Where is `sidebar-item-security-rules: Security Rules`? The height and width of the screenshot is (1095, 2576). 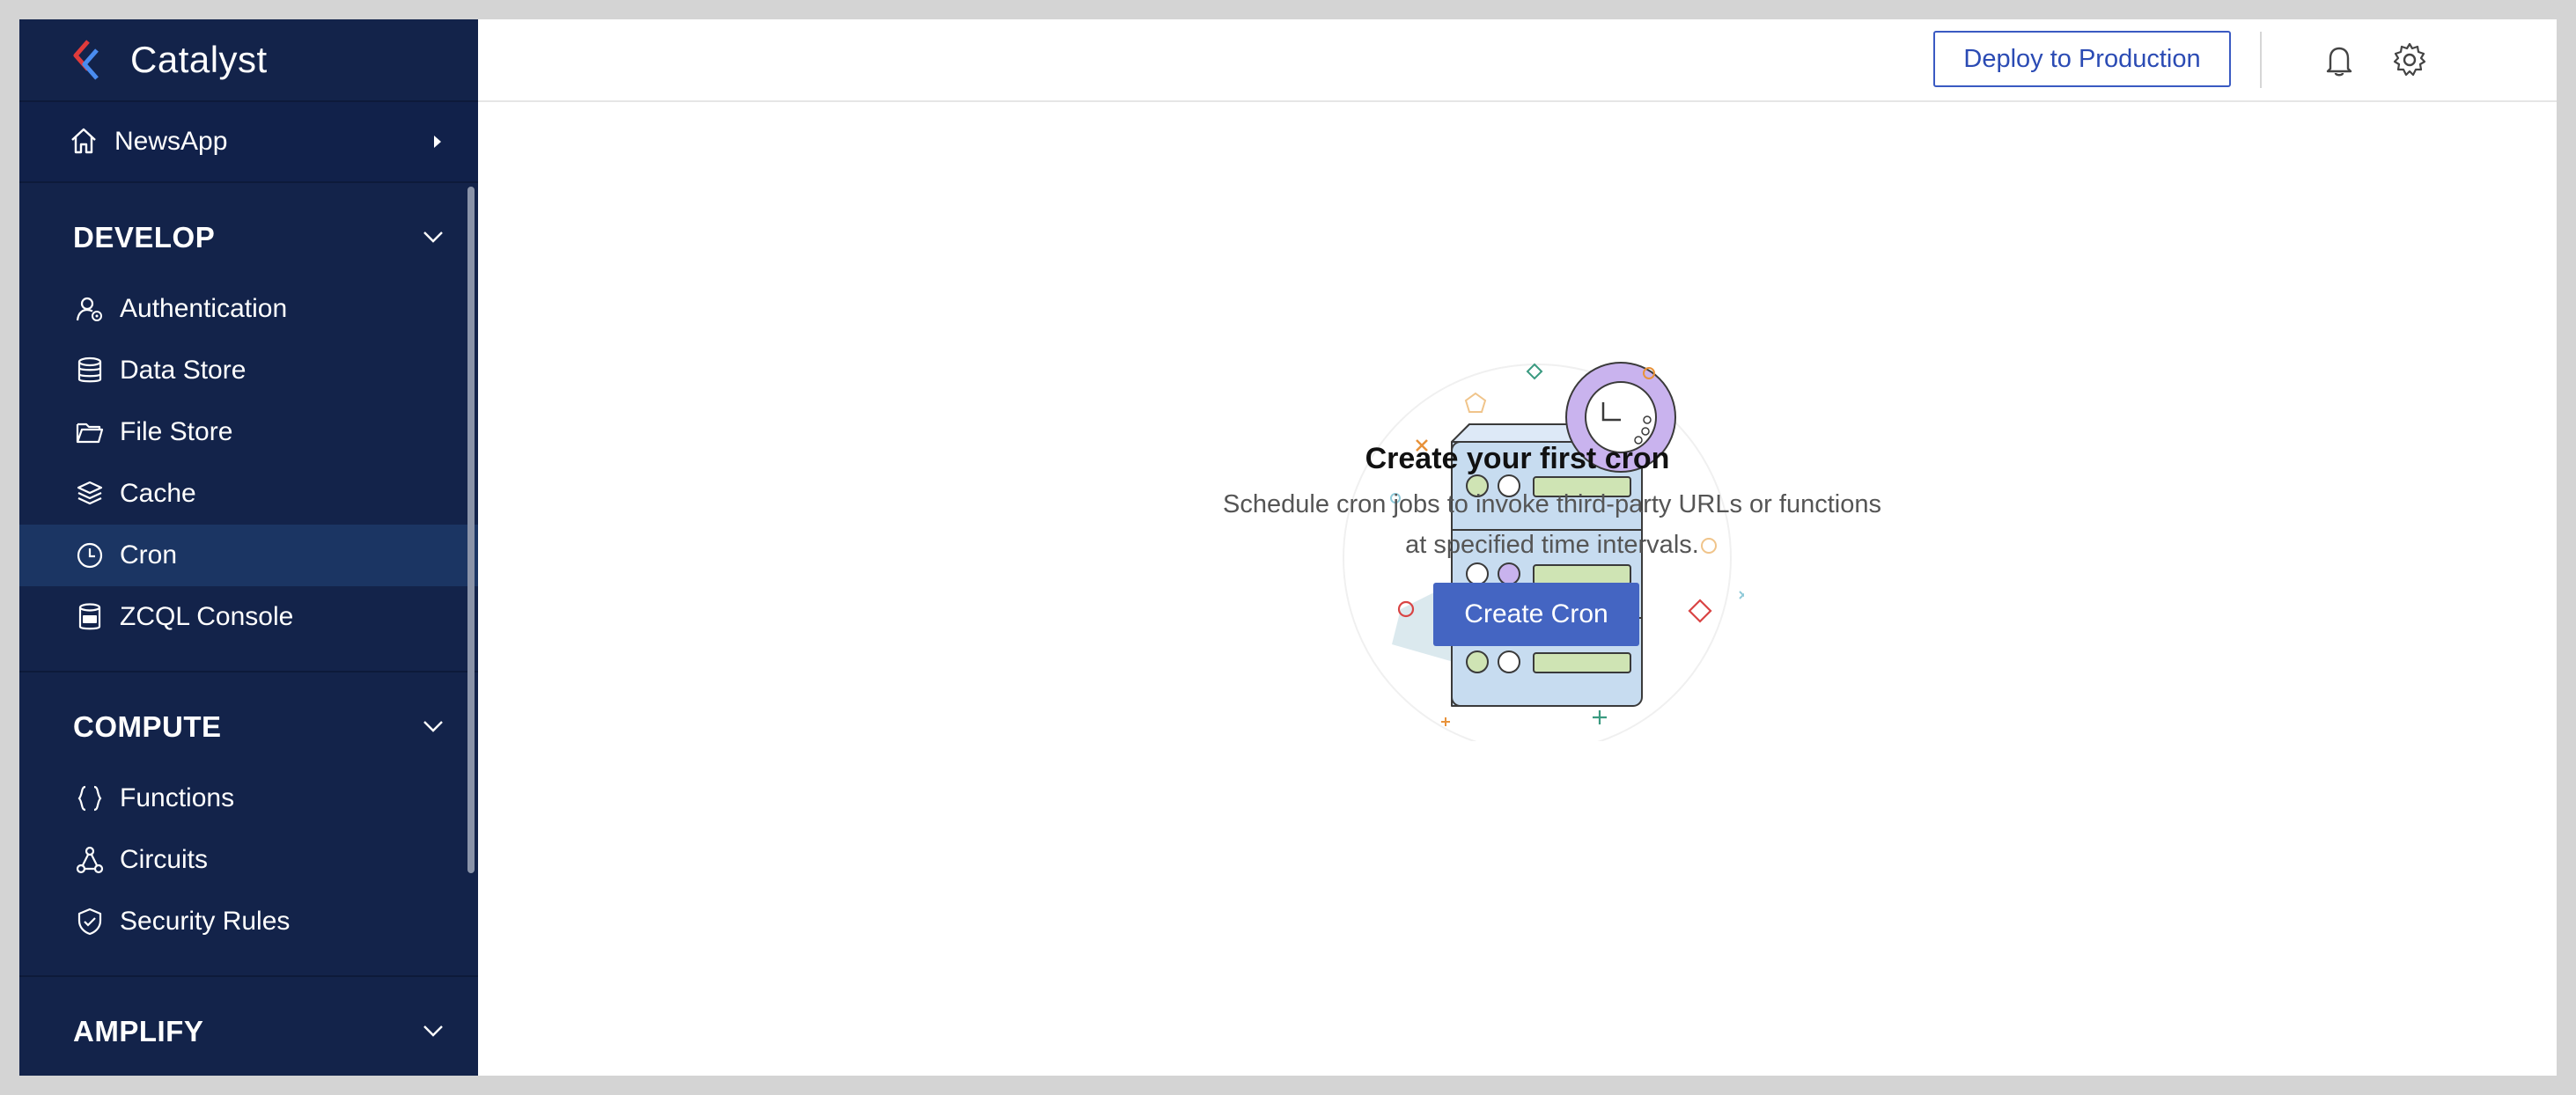
sidebar-item-security-rules: Security Rules is located at coordinates (249, 921).